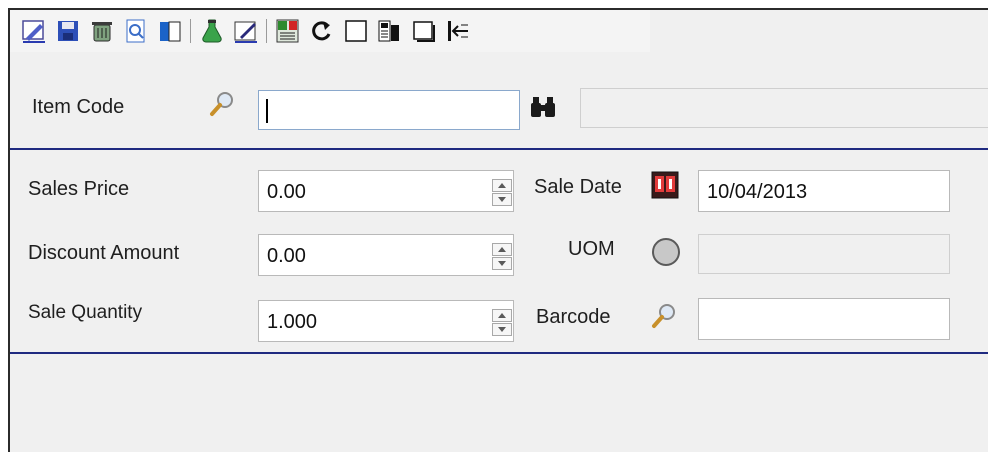 The width and height of the screenshot is (988, 452). Describe the element at coordinates (824, 254) in the screenshot. I see `uom-field` at that location.